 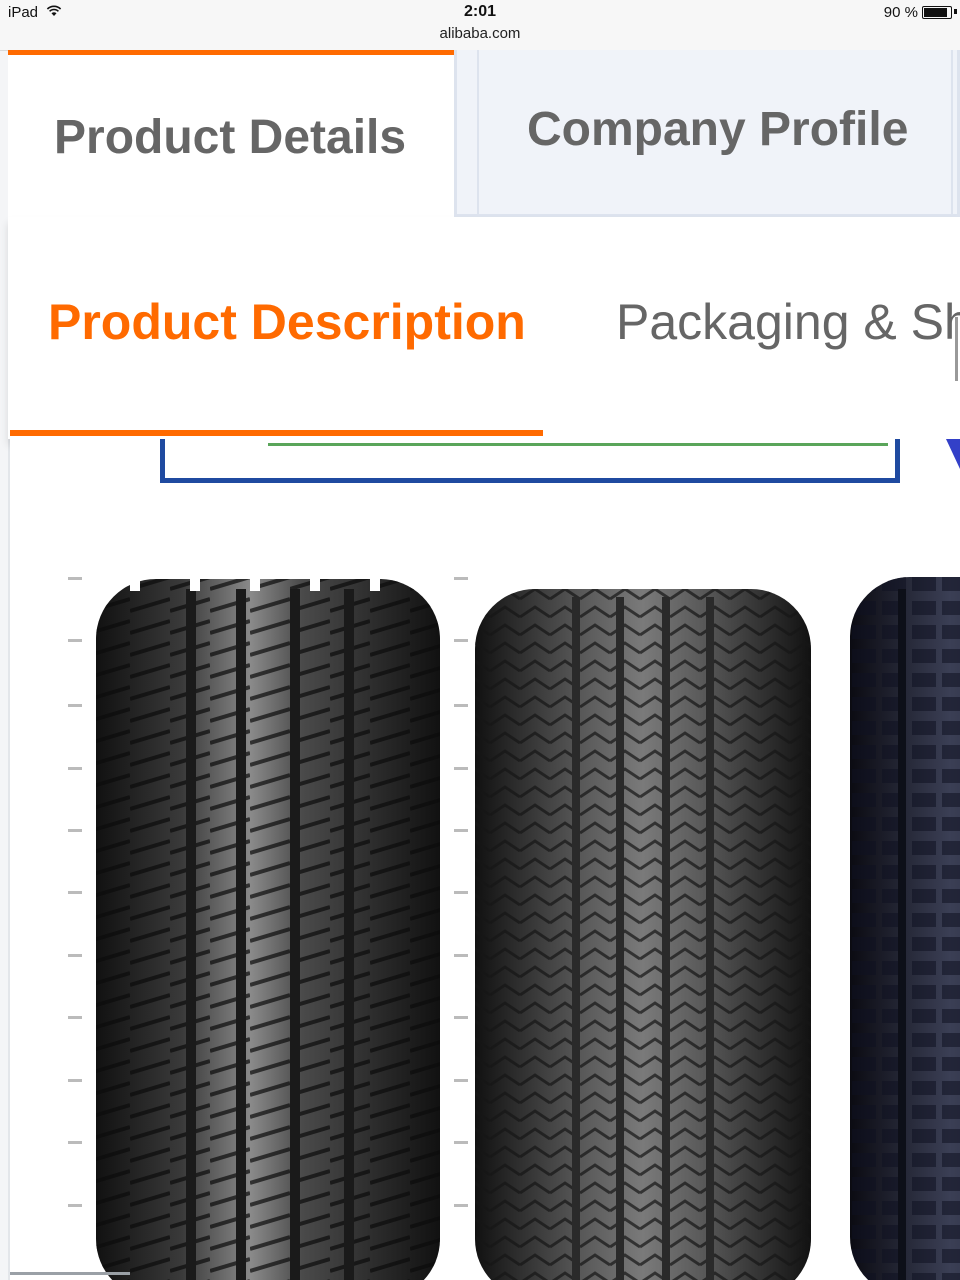 I want to click on nav-packaging-shipping: Packaging & Sh, so click(x=788, y=322).